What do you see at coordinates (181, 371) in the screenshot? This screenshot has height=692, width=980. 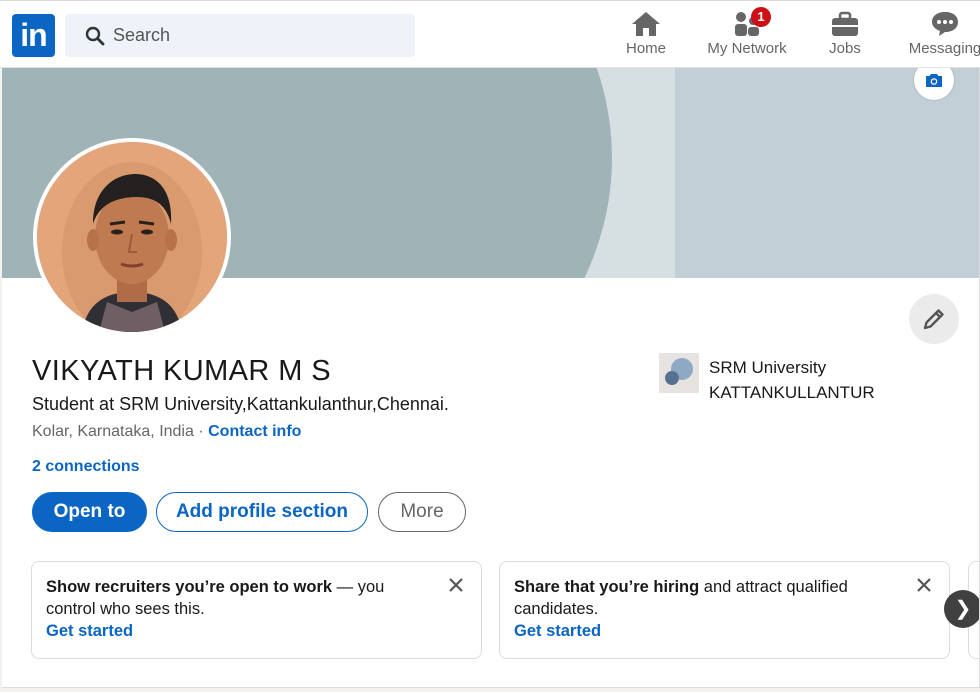 I see `profile-name: VIKYATH KUMAR M S` at bounding box center [181, 371].